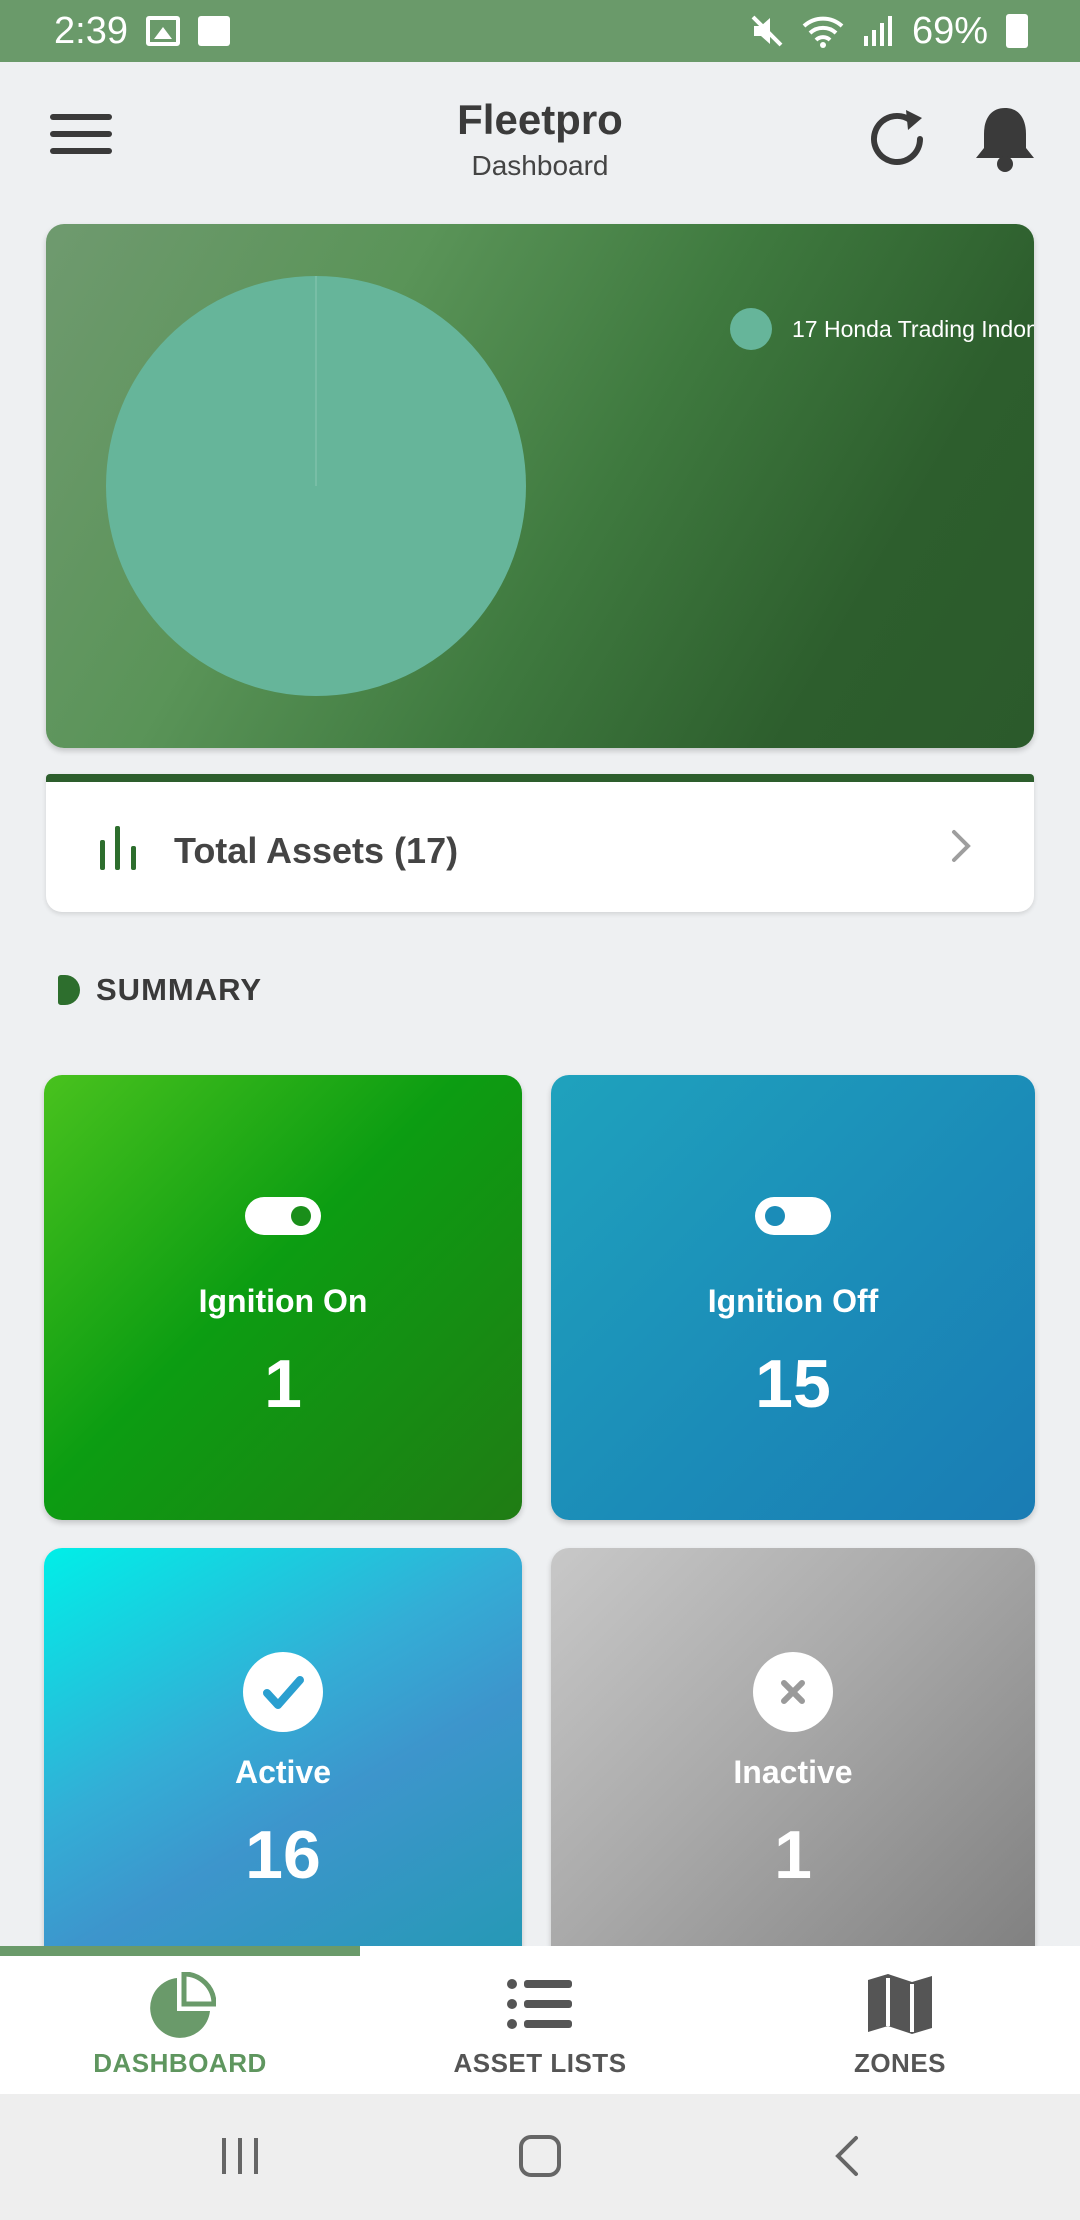 The height and width of the screenshot is (2220, 1080). Describe the element at coordinates (897, 139) in the screenshot. I see `refresh-icon` at that location.